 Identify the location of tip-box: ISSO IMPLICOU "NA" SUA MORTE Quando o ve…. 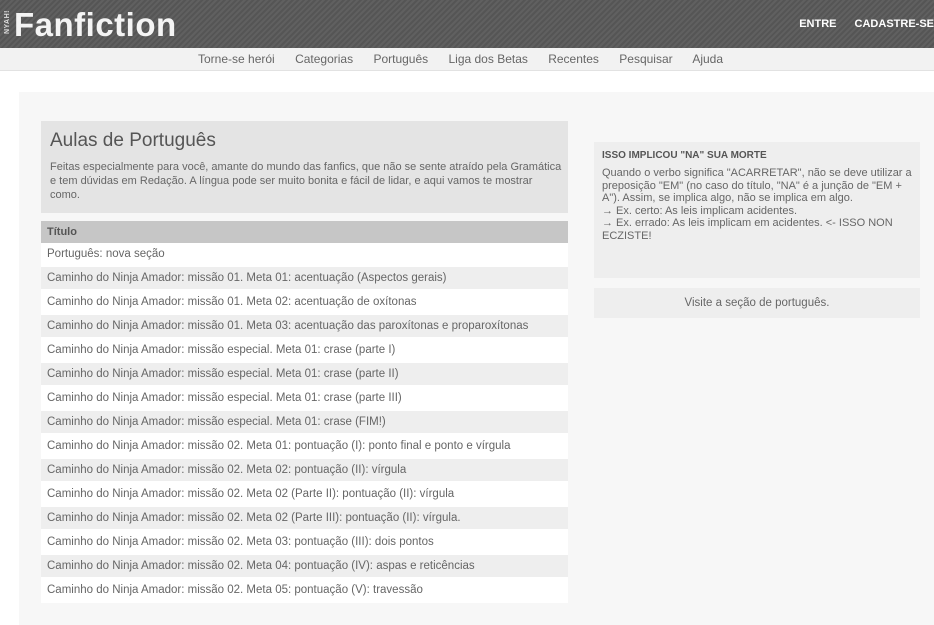
(757, 210).